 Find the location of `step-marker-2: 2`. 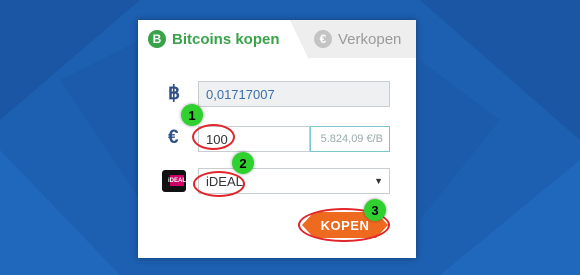

step-marker-2: 2 is located at coordinates (243, 163).